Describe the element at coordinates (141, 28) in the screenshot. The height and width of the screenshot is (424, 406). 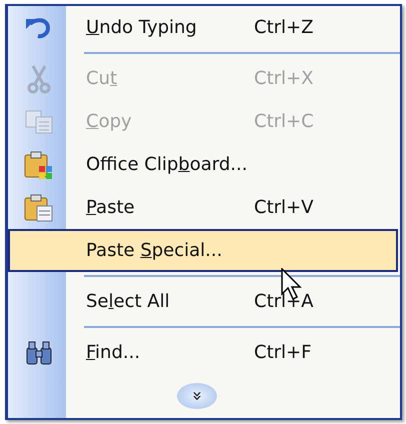
I see `menu-item-label: Undo Typing` at that location.